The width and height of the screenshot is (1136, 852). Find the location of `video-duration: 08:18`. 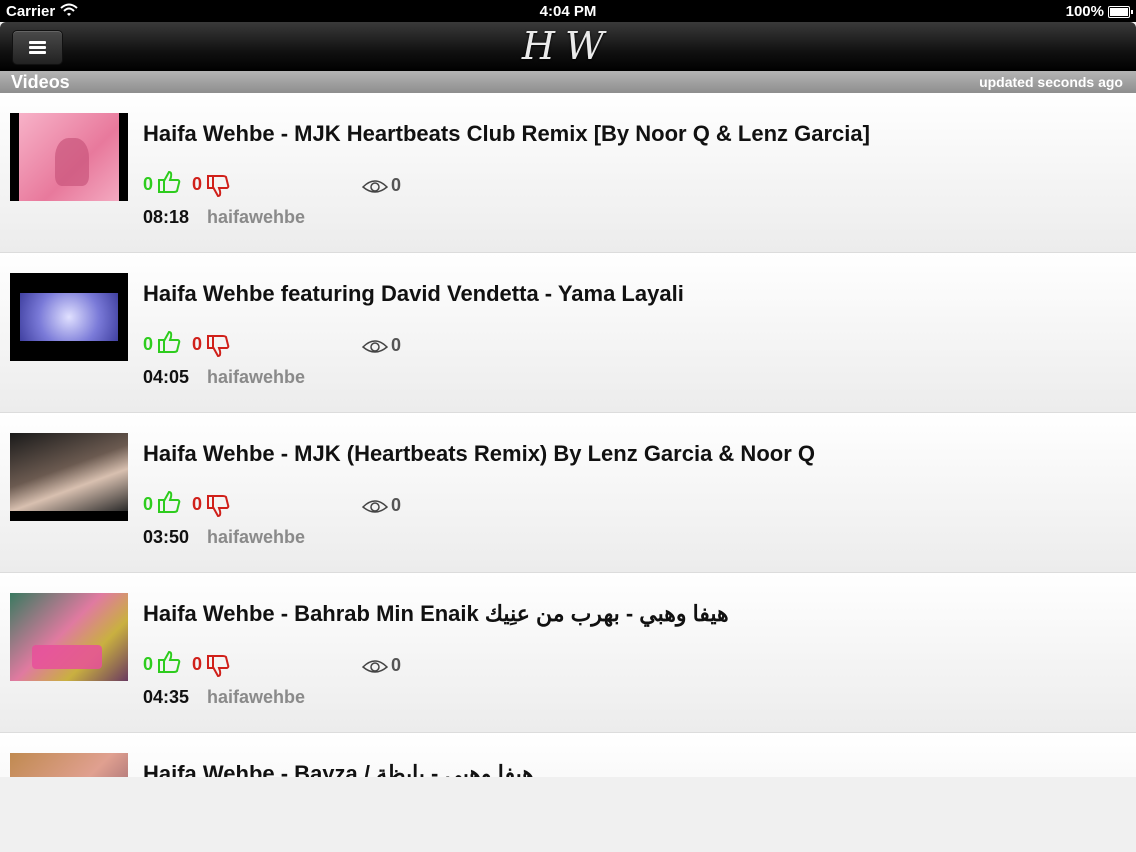

video-duration: 08:18 is located at coordinates (166, 217).